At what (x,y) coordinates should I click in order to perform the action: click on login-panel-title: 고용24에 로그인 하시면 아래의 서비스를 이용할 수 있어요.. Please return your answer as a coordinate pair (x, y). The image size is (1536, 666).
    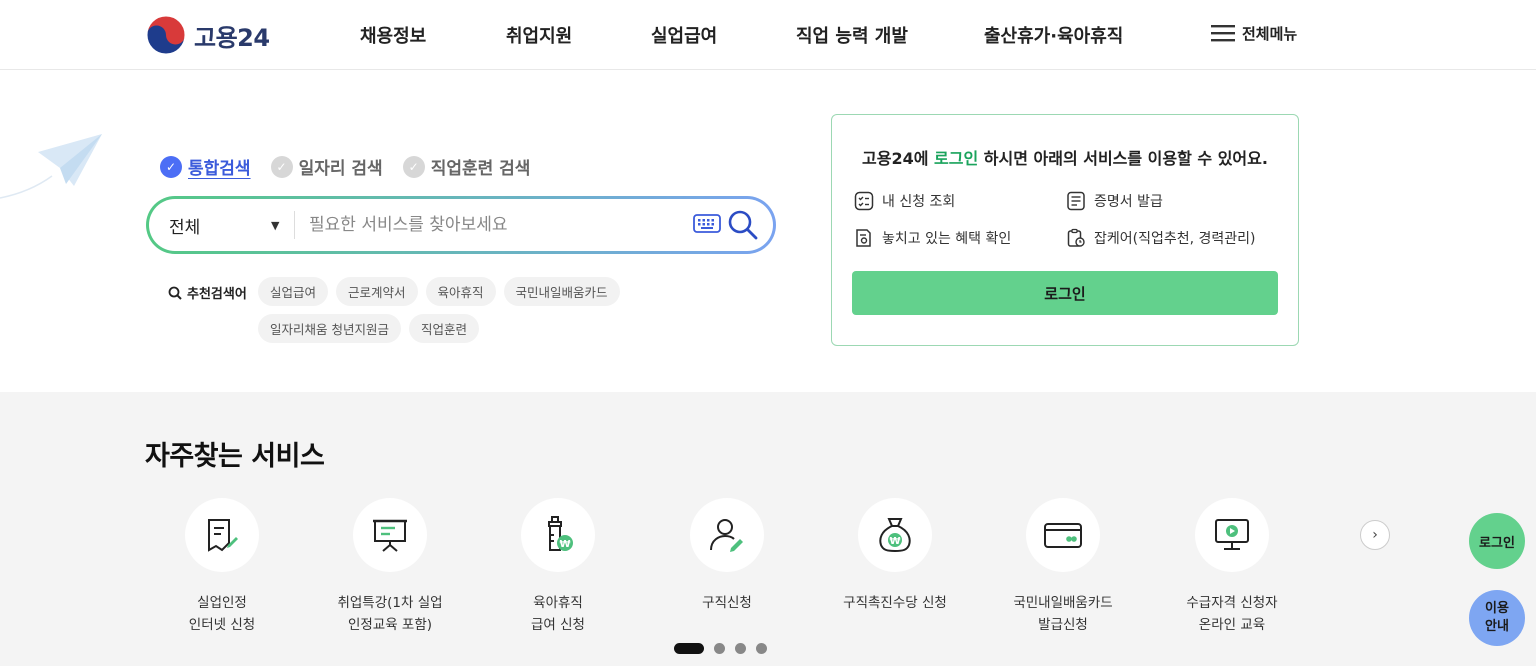
    Looking at the image, I should click on (1065, 157).